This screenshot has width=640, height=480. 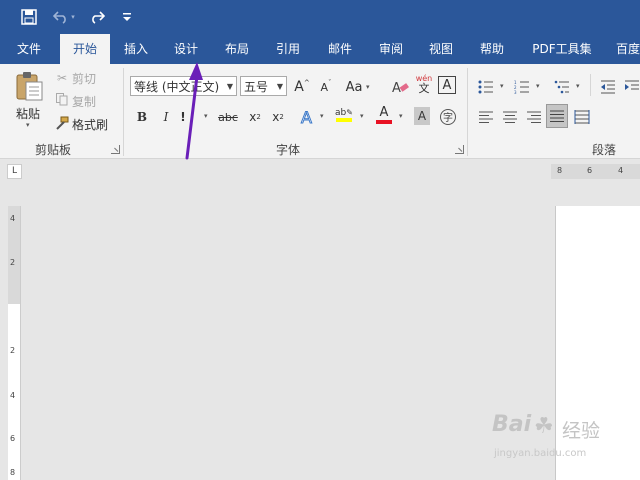 I want to click on baidu-watermark: Bai ☘ 经验 jingyan.baidu.com, so click(x=546, y=435).